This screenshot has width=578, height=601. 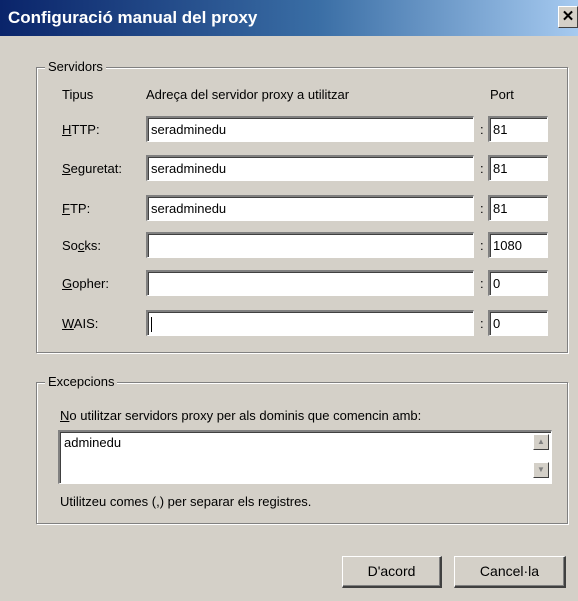 I want to click on gopher-port-input: 0, so click(x=518, y=283).